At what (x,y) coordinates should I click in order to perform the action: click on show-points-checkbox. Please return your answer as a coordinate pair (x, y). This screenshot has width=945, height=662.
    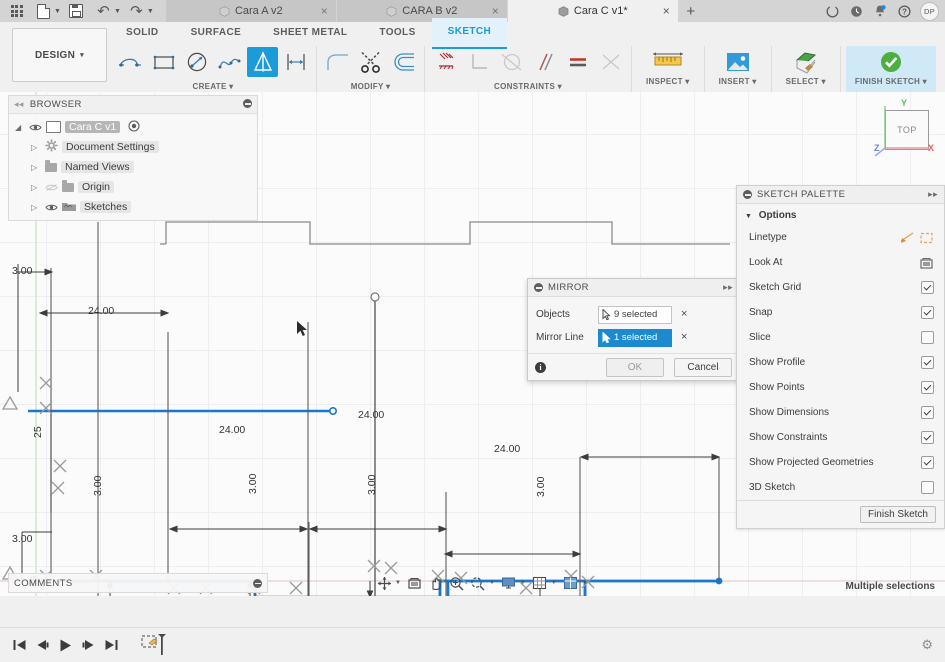
    Looking at the image, I should click on (927, 387).